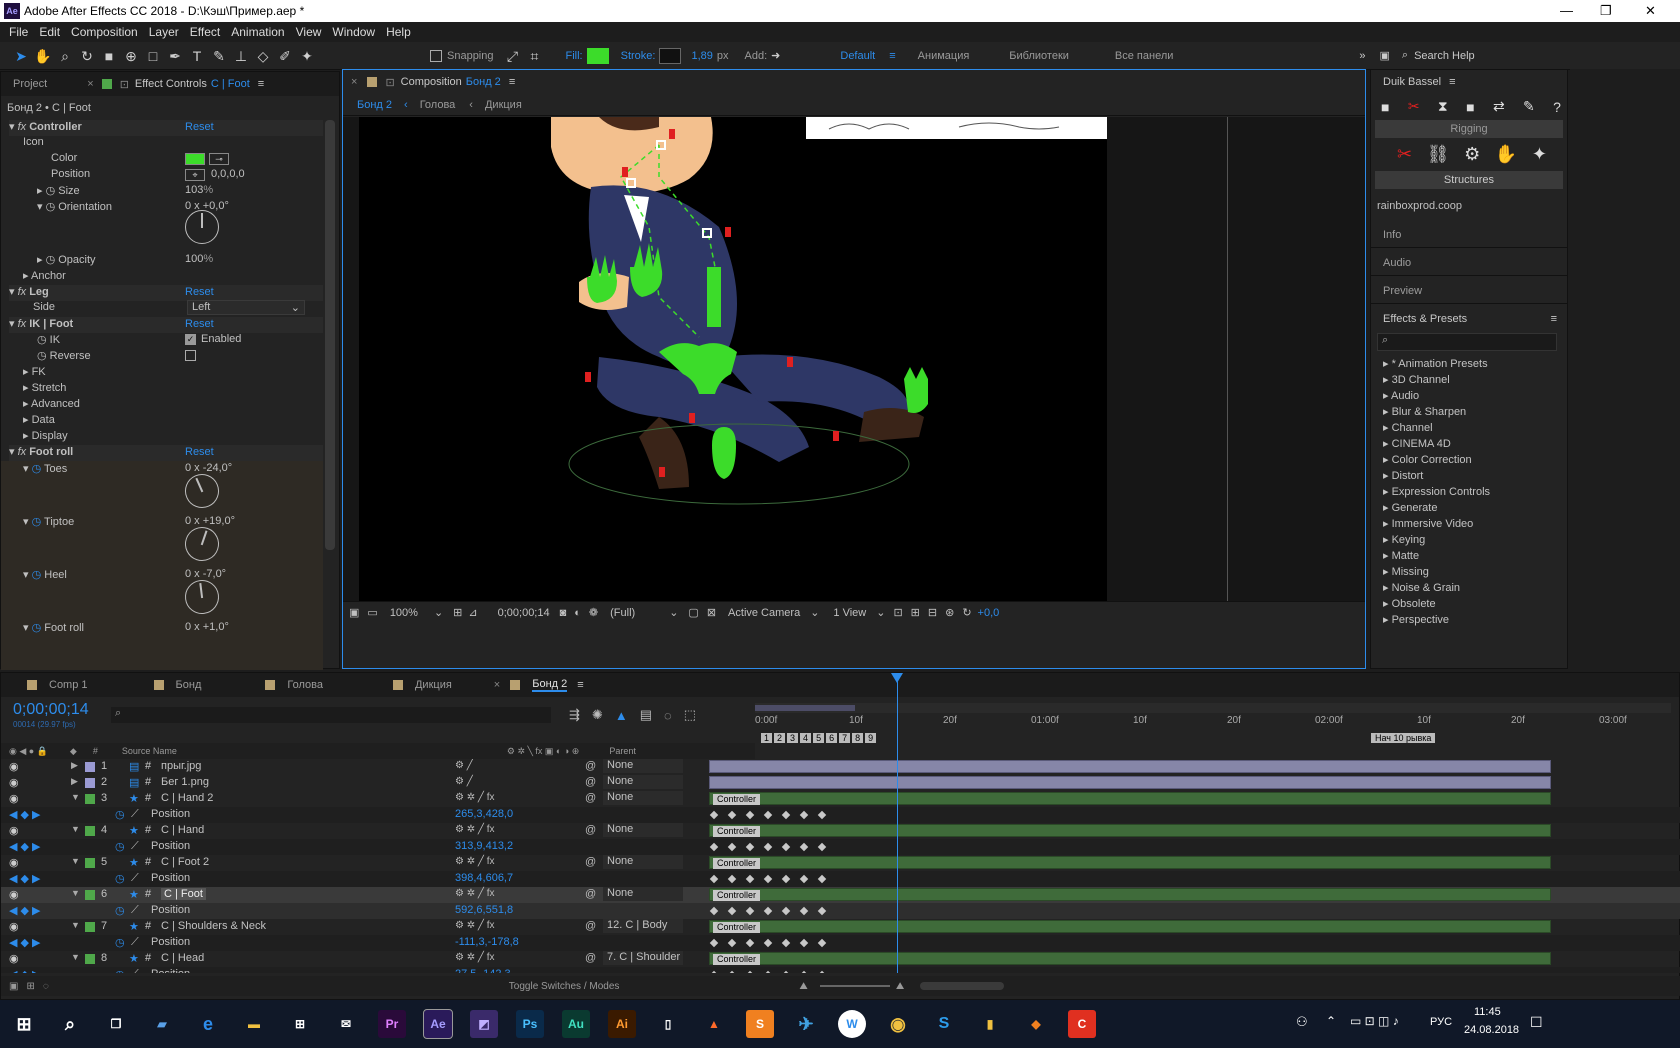 This screenshot has width=1680, height=1048. I want to click on illustrator-icon: Ai, so click(622, 1024).